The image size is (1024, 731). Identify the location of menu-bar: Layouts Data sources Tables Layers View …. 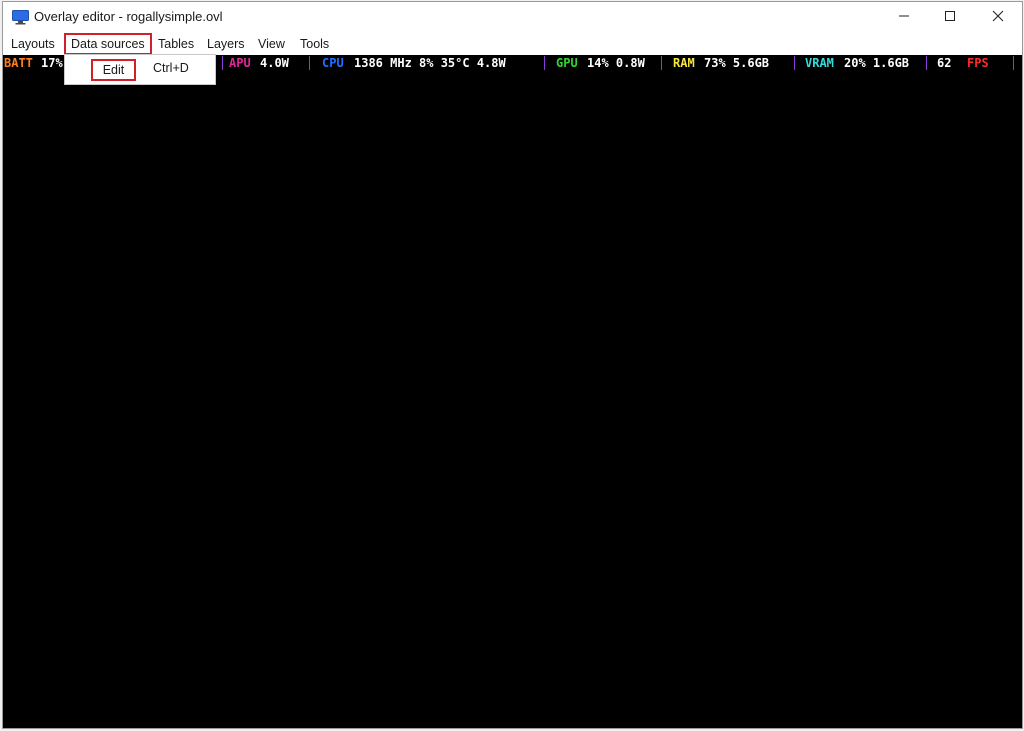
(512, 44).